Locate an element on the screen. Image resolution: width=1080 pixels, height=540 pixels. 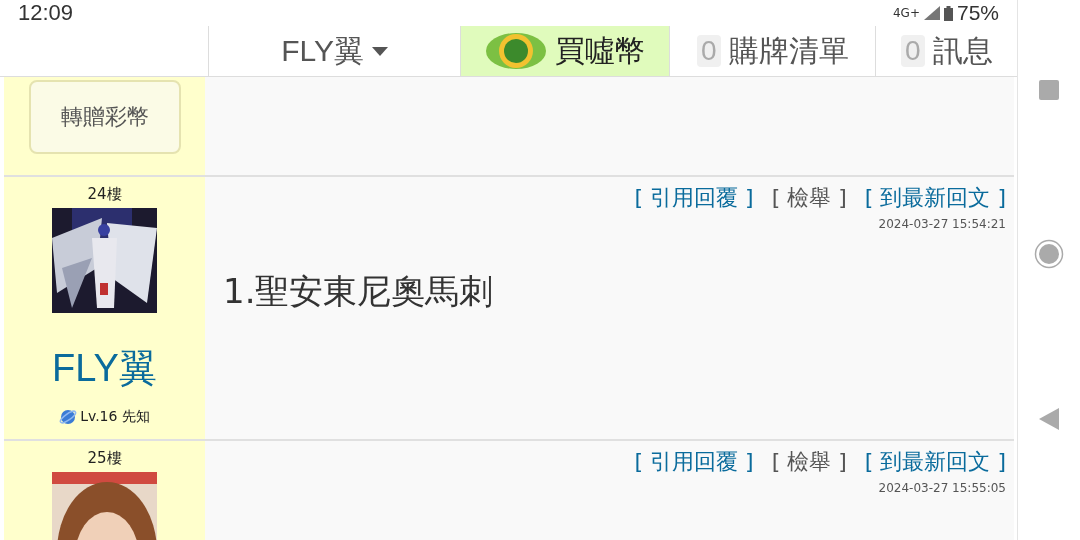
post-timestamp: 2024-03-27 15:54:21 is located at coordinates (942, 224).